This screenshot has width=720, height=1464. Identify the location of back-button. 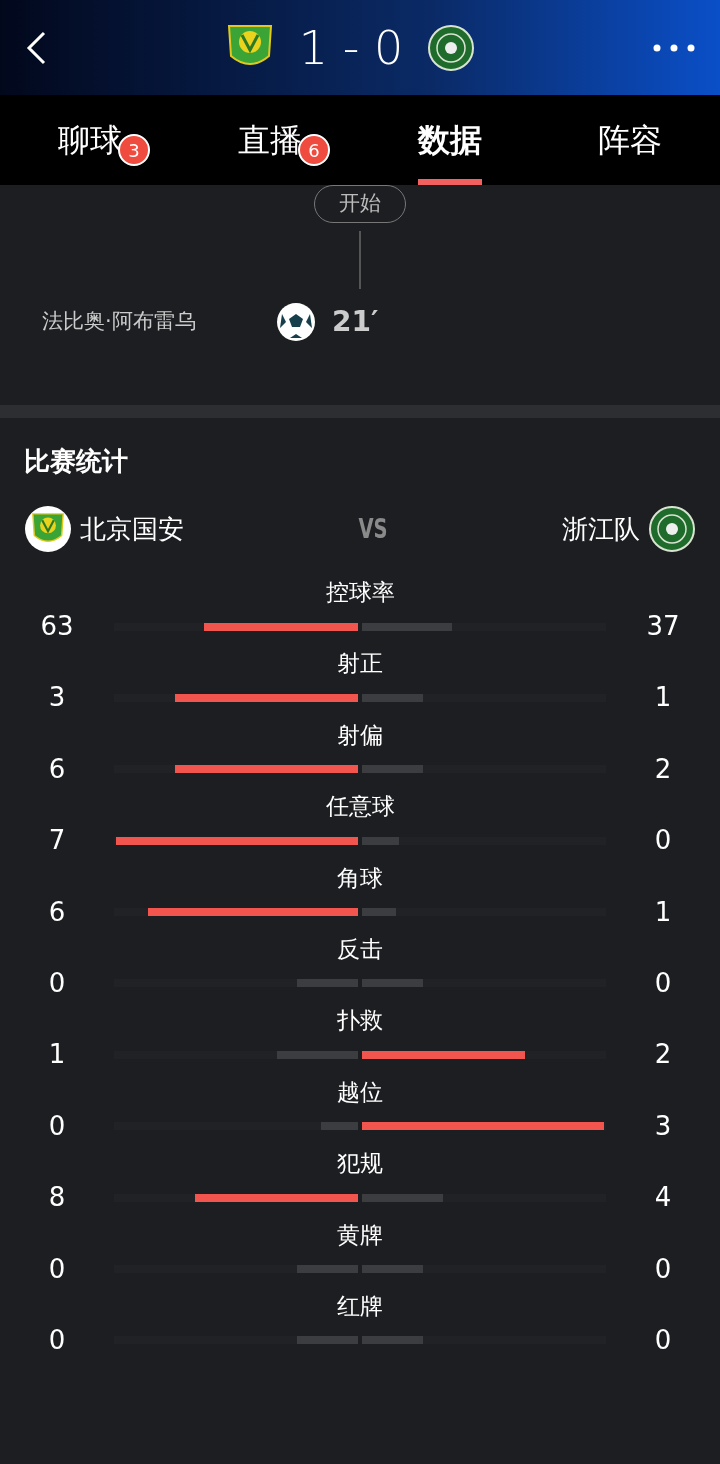
(36, 47).